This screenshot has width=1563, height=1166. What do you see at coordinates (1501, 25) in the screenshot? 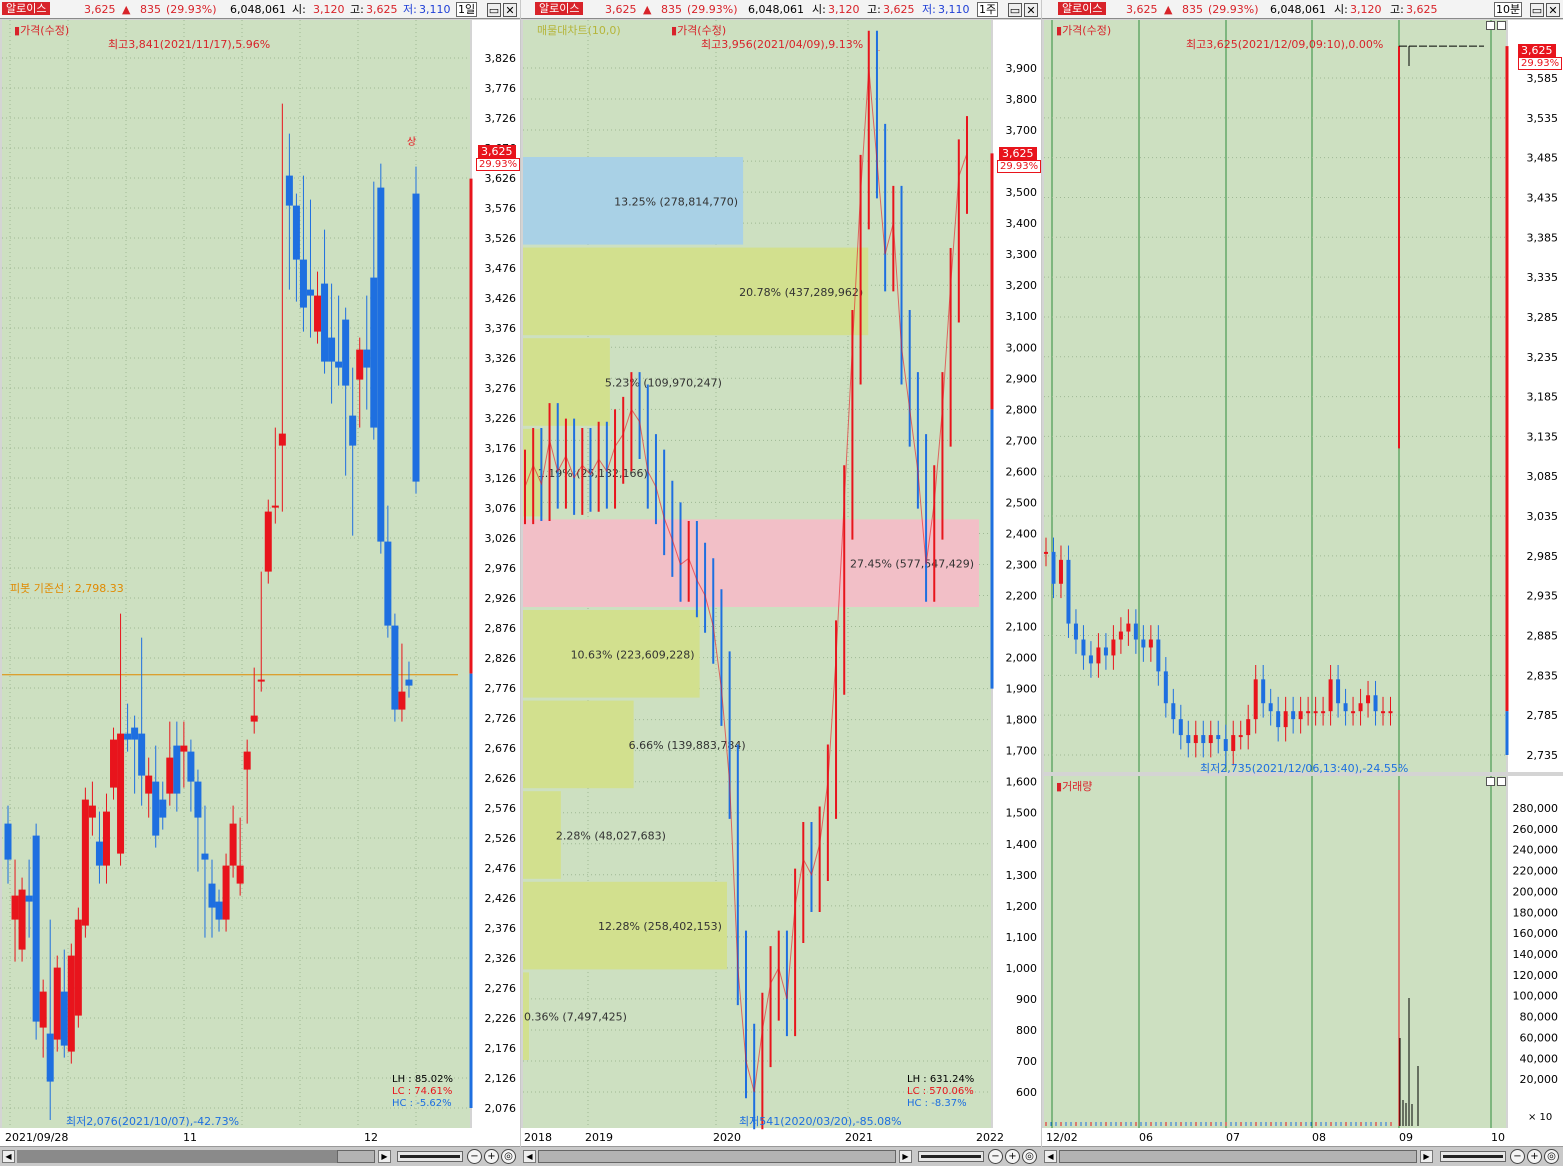
I see `pane-close-icon` at bounding box center [1501, 25].